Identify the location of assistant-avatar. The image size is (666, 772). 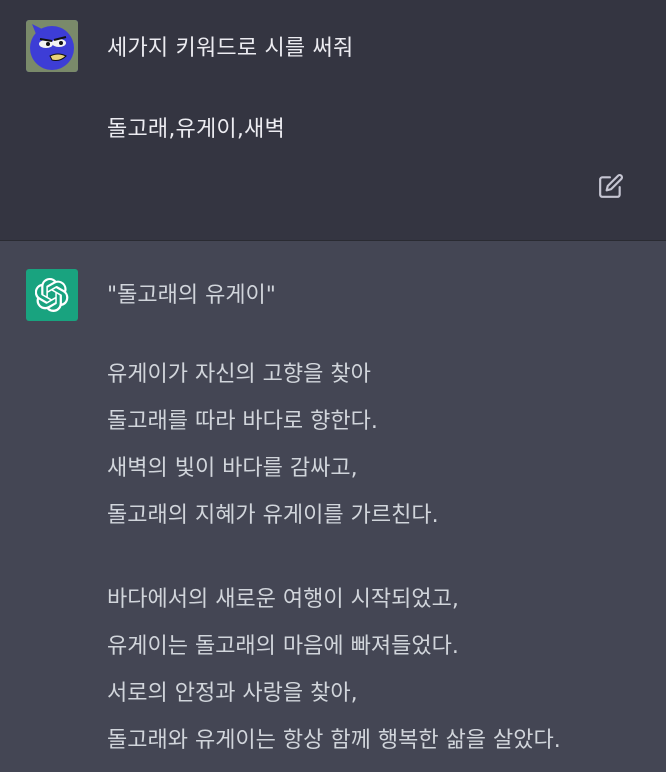
(52, 295).